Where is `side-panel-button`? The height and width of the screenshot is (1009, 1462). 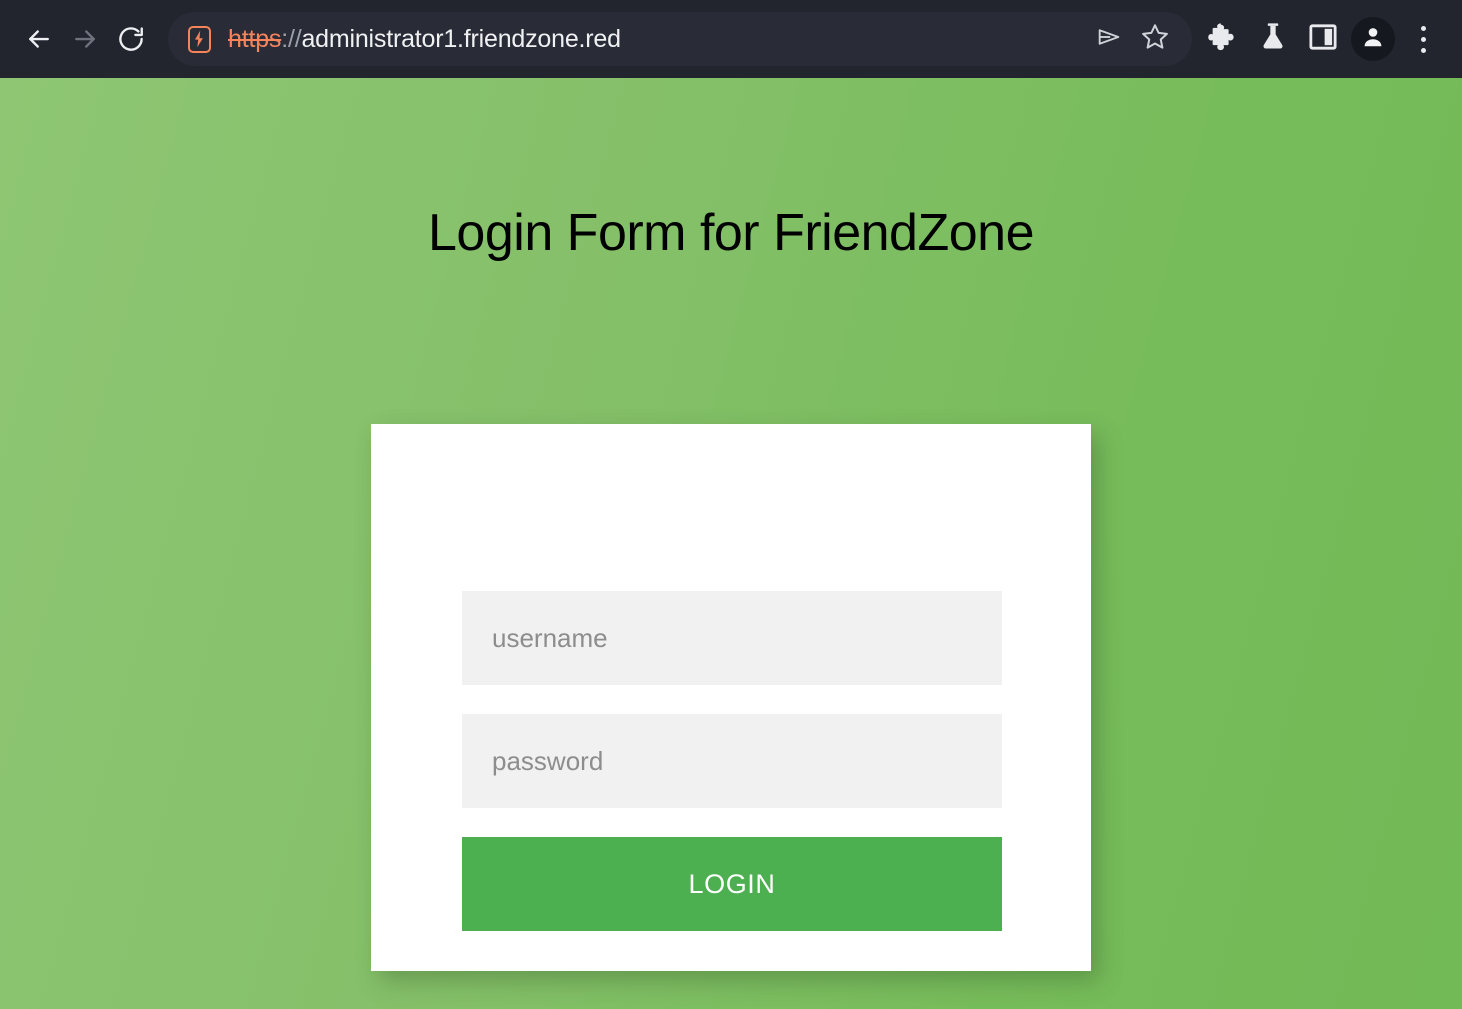 side-panel-button is located at coordinates (1323, 39).